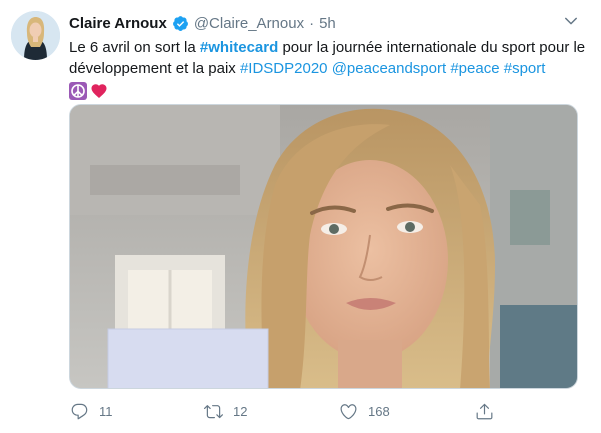 The height and width of the screenshot is (433, 601). Describe the element at coordinates (379, 411) in the screenshot. I see `like-count: 168` at that location.